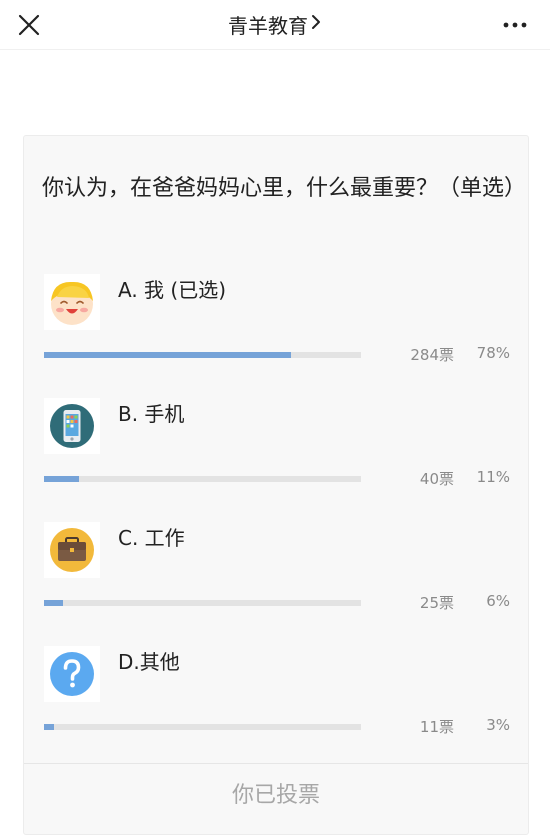  I want to click on question-mark-icon, so click(72, 674).